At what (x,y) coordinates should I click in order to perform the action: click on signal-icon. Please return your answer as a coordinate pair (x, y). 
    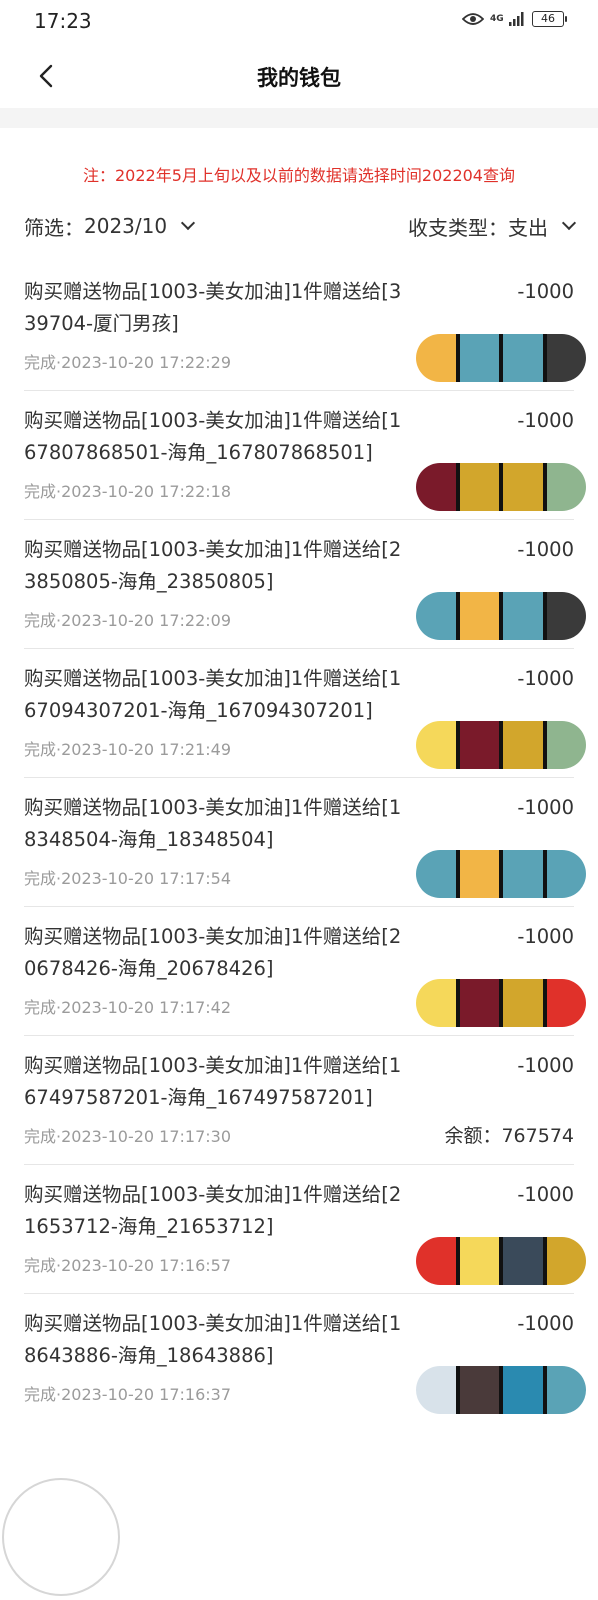
    Looking at the image, I should click on (516, 19).